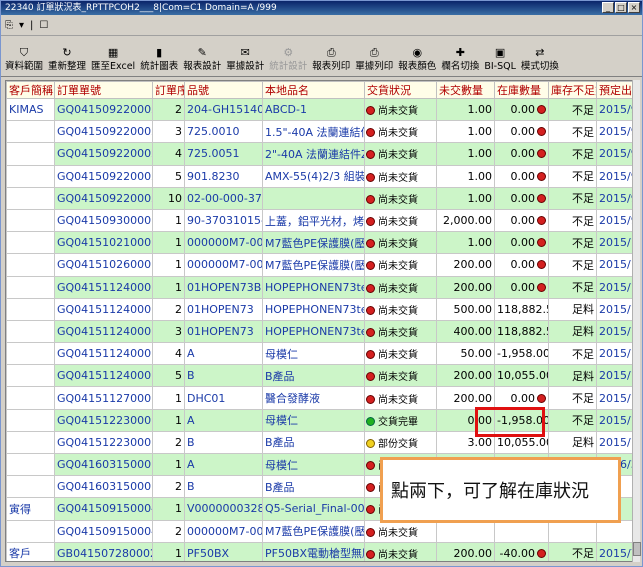 This screenshot has width=643, height=567. I want to click on toolbar-button-7: ⎙ 報表列印, so click(331, 59).